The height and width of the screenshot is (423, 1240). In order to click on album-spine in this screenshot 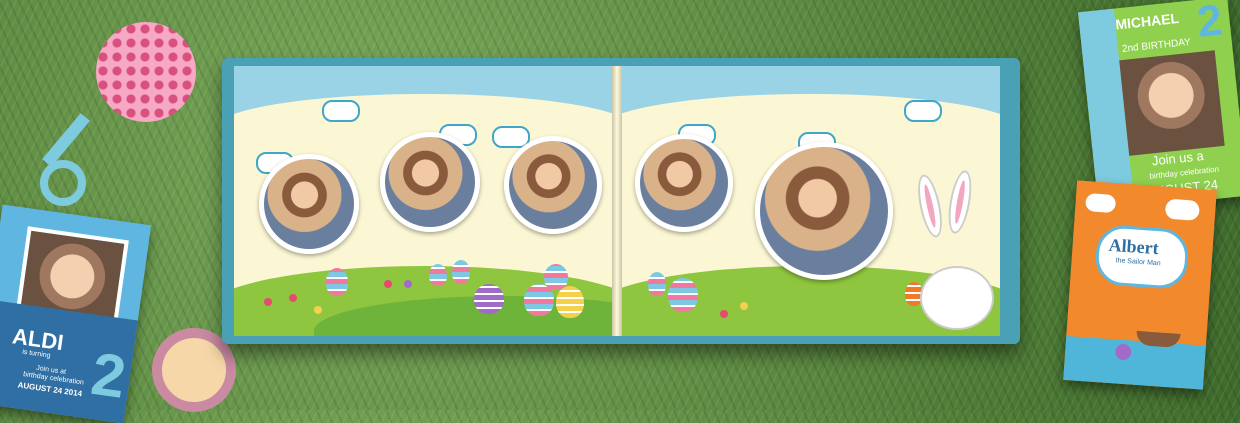, I will do `click(617, 201)`.